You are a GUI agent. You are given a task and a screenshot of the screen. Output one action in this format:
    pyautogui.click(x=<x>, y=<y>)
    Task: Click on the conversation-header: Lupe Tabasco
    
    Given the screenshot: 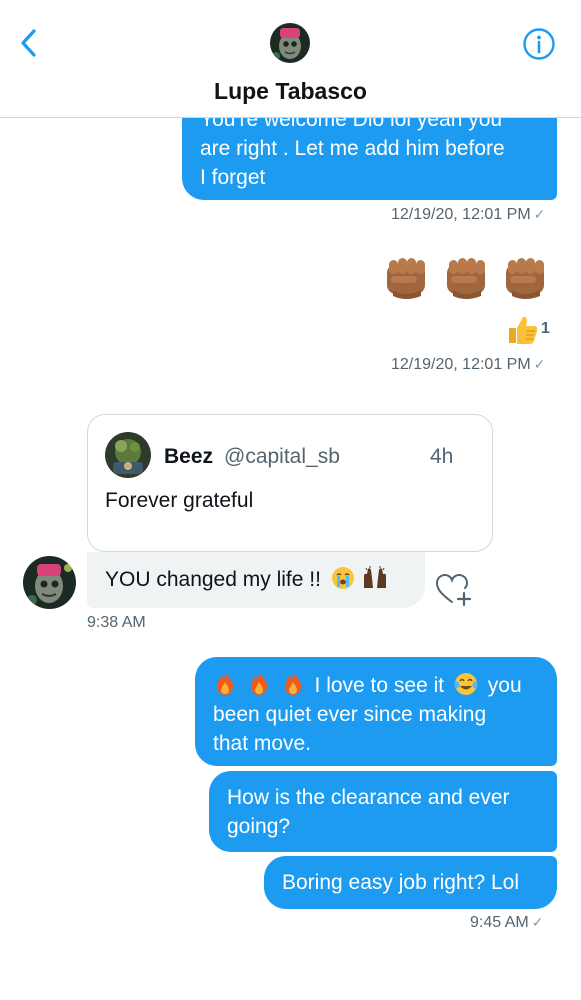 What is the action you would take?
    pyautogui.click(x=290, y=59)
    